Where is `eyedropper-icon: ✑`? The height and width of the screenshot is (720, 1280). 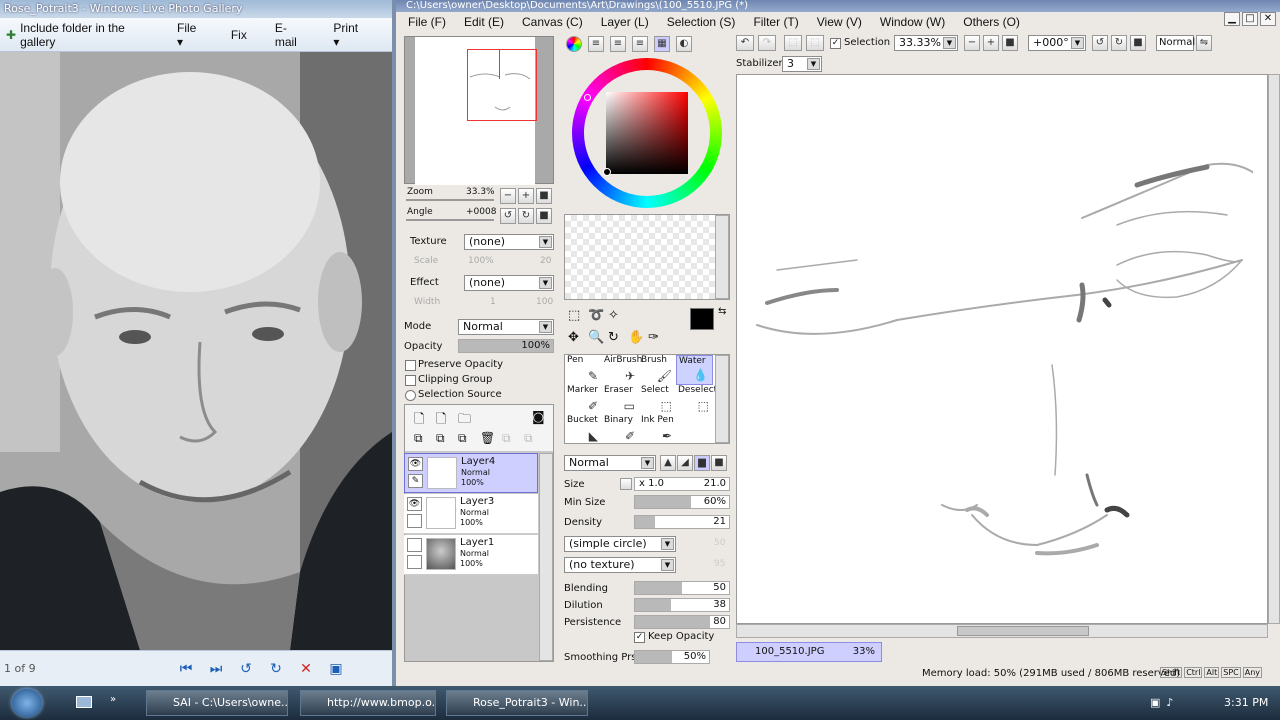 eyedropper-icon: ✑ is located at coordinates (653, 337).